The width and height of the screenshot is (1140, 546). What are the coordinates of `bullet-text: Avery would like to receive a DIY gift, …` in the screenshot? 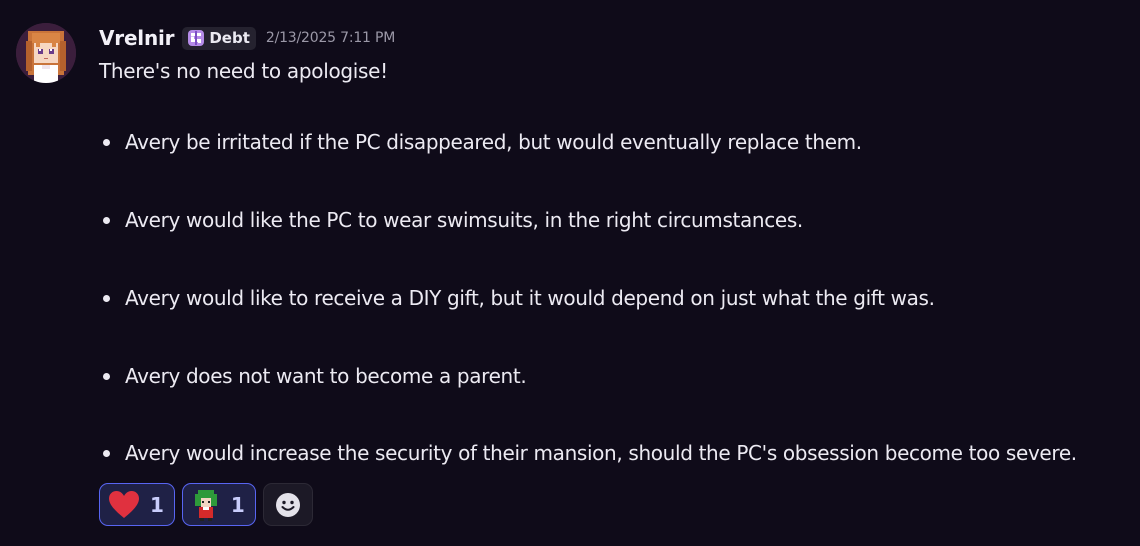 It's located at (530, 298).